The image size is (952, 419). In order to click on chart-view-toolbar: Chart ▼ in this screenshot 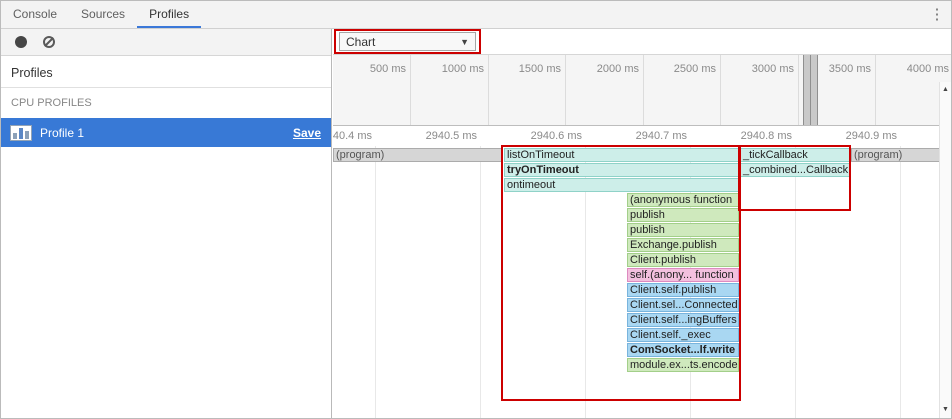, I will do `click(642, 41)`.